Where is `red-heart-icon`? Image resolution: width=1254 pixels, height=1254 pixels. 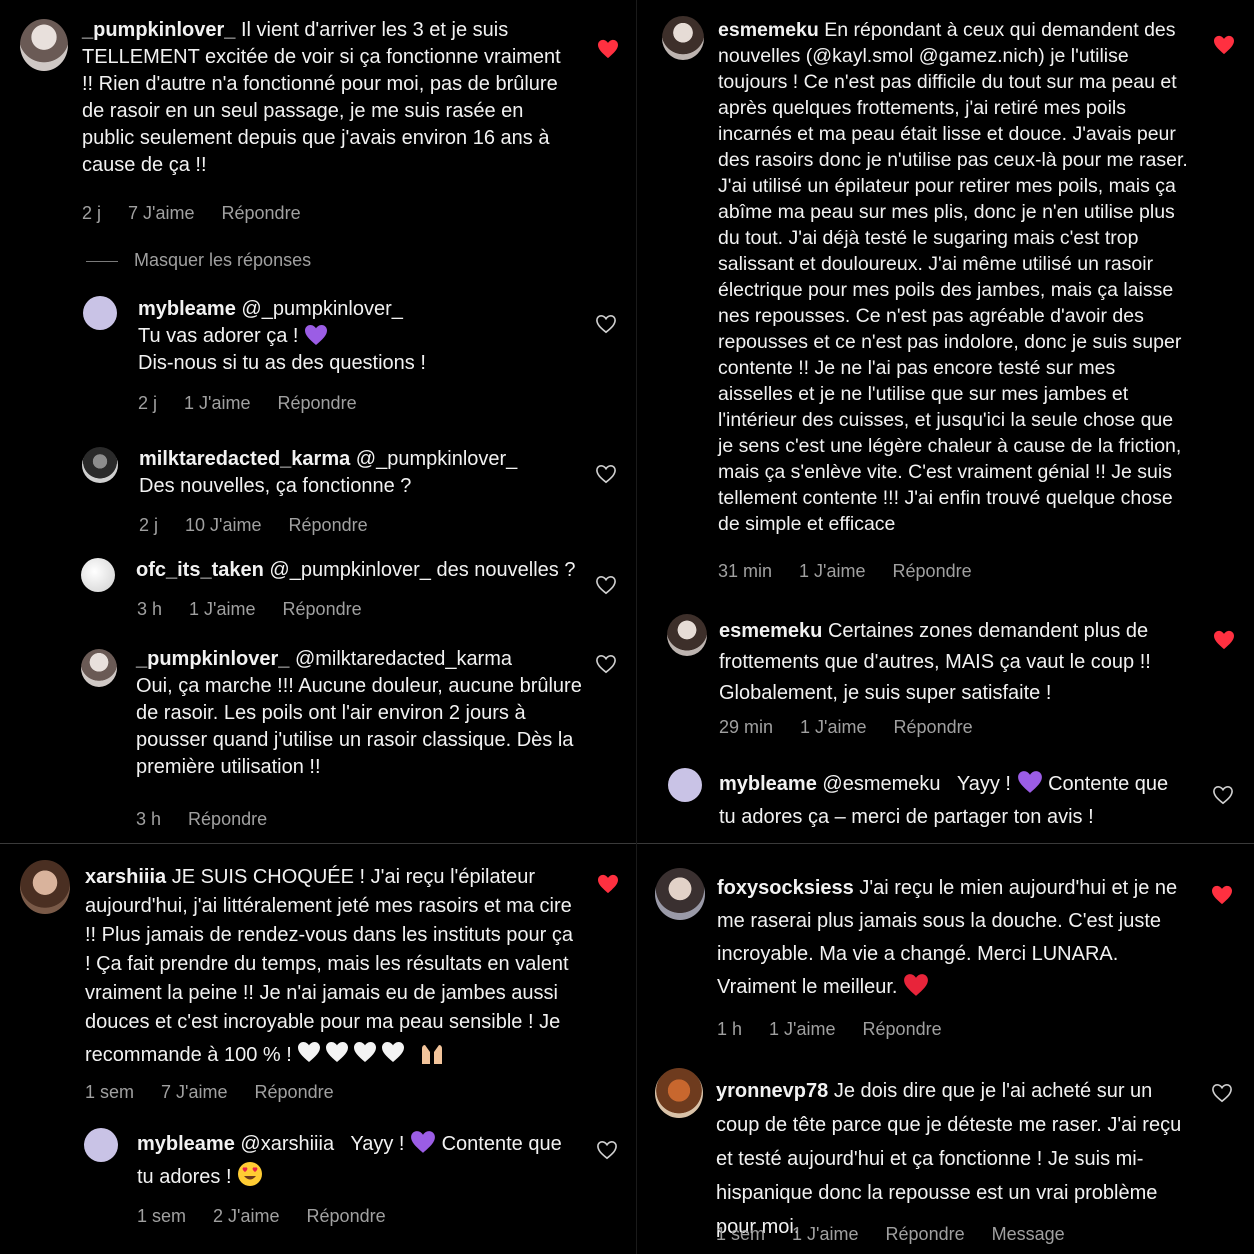 red-heart-icon is located at coordinates (916, 985).